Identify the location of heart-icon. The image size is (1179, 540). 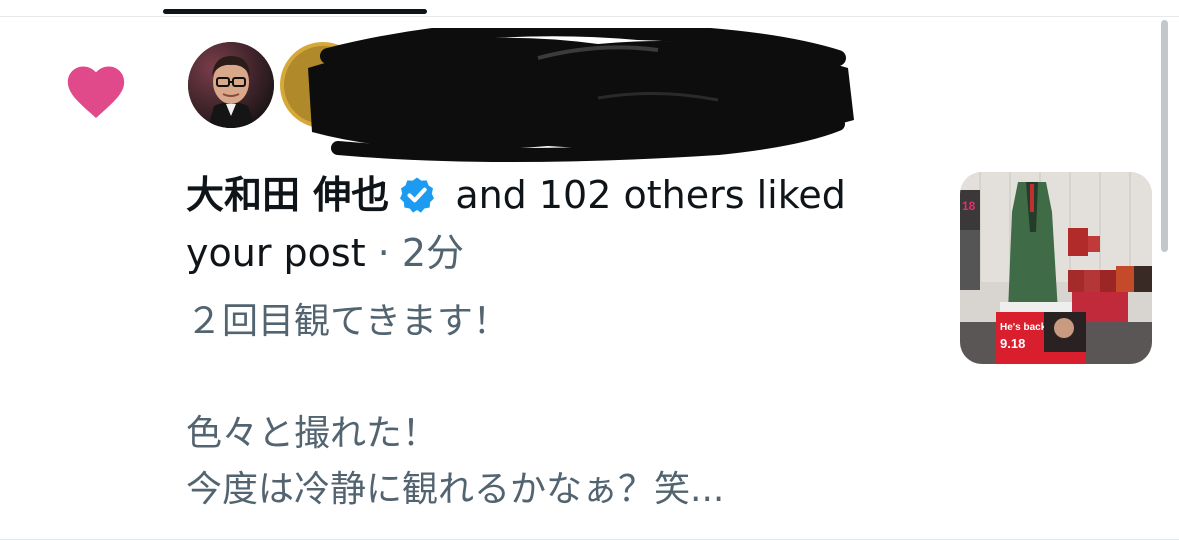
(96, 92).